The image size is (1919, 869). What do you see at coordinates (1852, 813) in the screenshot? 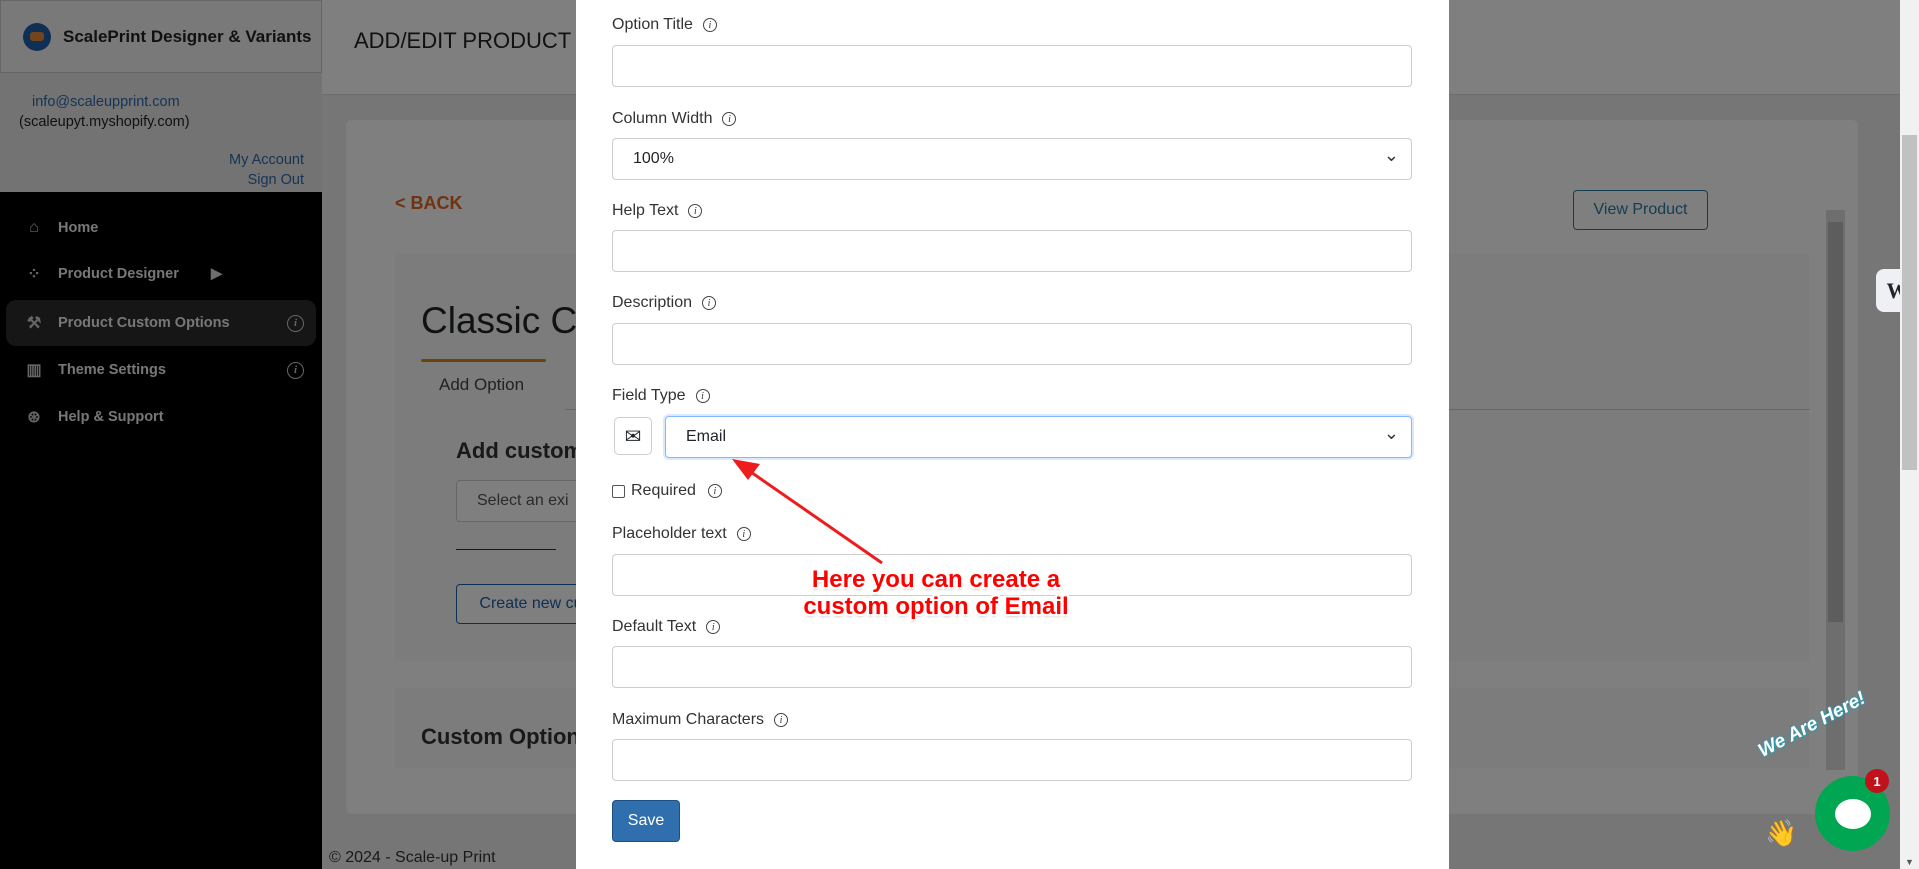
I see `chat-bubble-icon` at bounding box center [1852, 813].